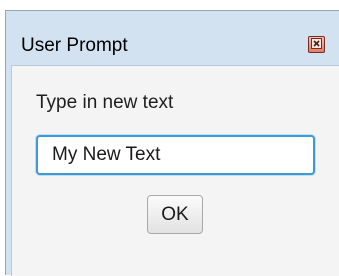 The width and height of the screenshot is (339, 276). I want to click on close-button, so click(316, 44).